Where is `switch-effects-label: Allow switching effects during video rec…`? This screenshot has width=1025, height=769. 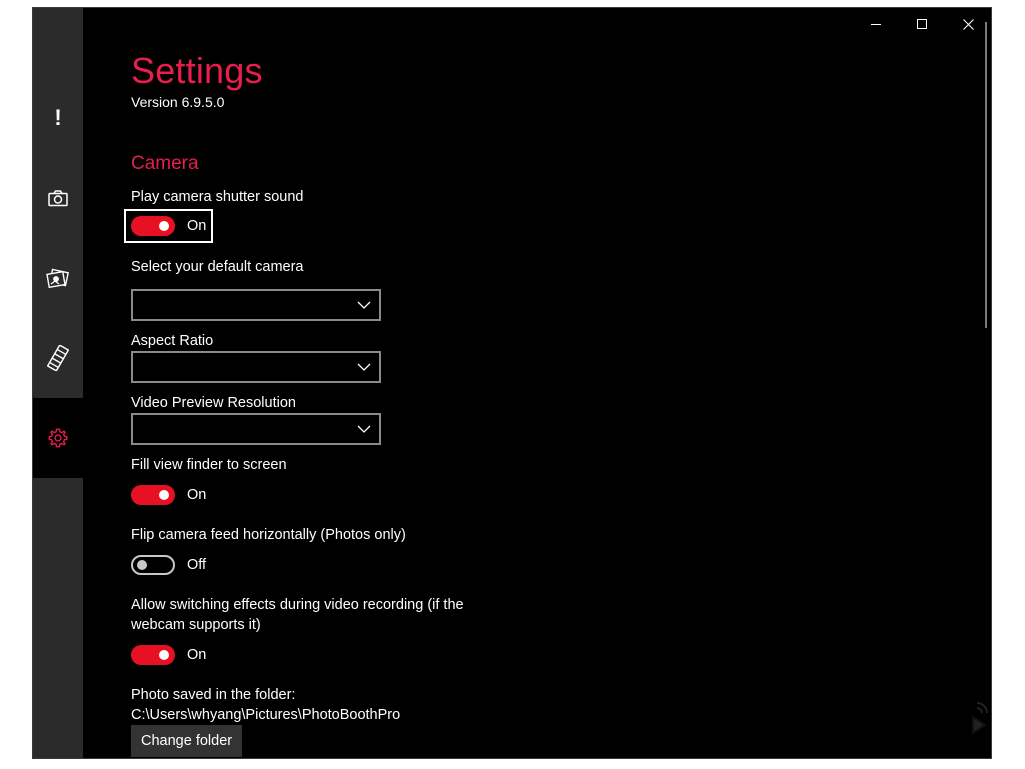
switch-effects-label: Allow switching effects during video rec… is located at coordinates (297, 615).